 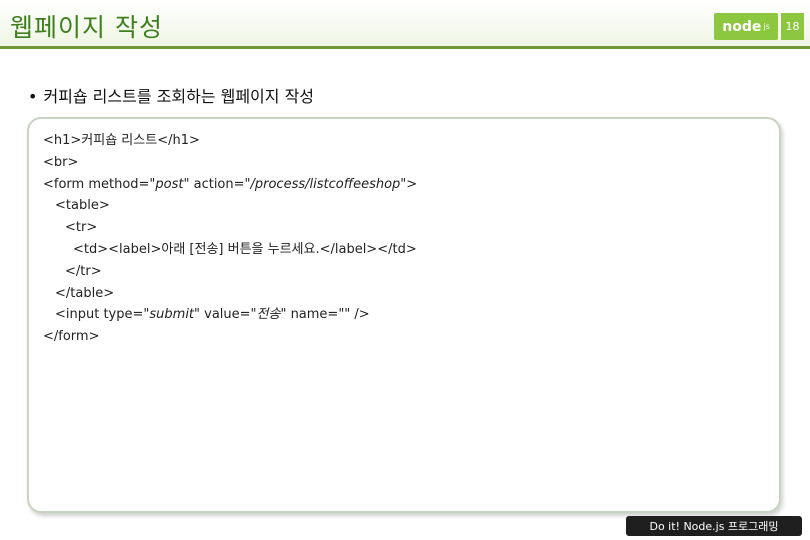 I want to click on code-token: <form method=", so click(x=99, y=184).